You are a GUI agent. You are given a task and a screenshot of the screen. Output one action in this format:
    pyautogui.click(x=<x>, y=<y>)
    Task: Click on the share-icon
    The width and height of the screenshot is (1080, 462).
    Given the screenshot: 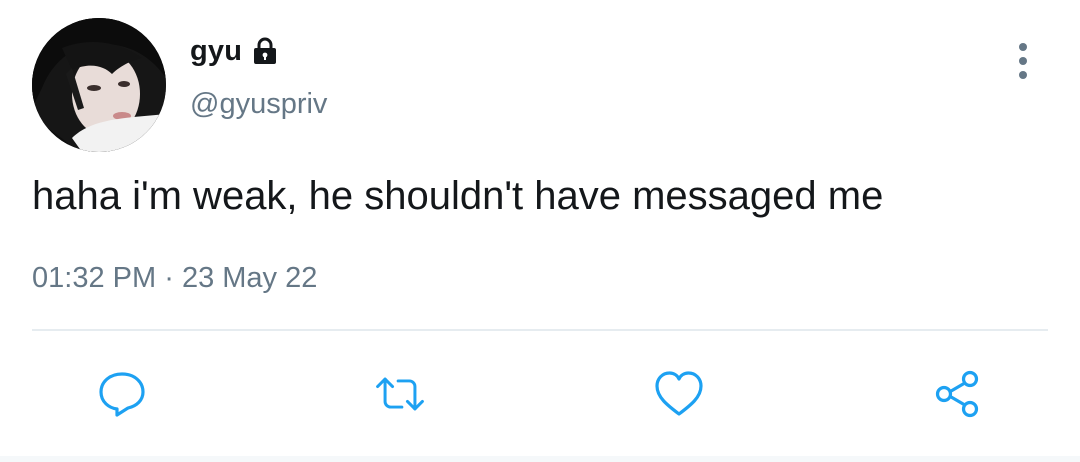 What is the action you would take?
    pyautogui.click(x=957, y=394)
    